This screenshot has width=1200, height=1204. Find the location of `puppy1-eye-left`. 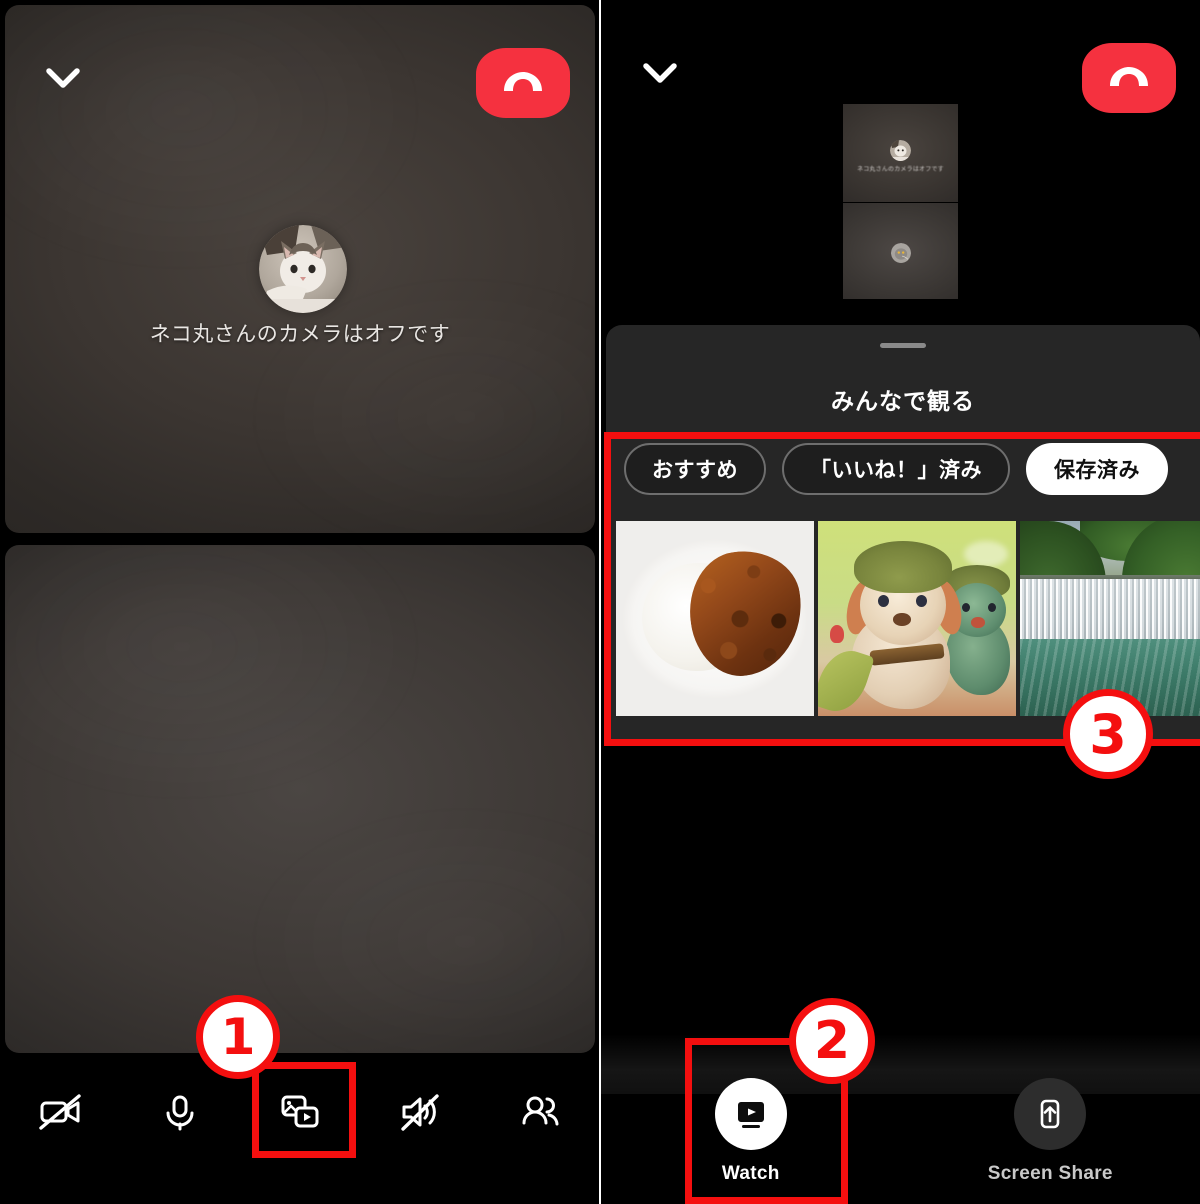

puppy1-eye-left is located at coordinates (883, 601).